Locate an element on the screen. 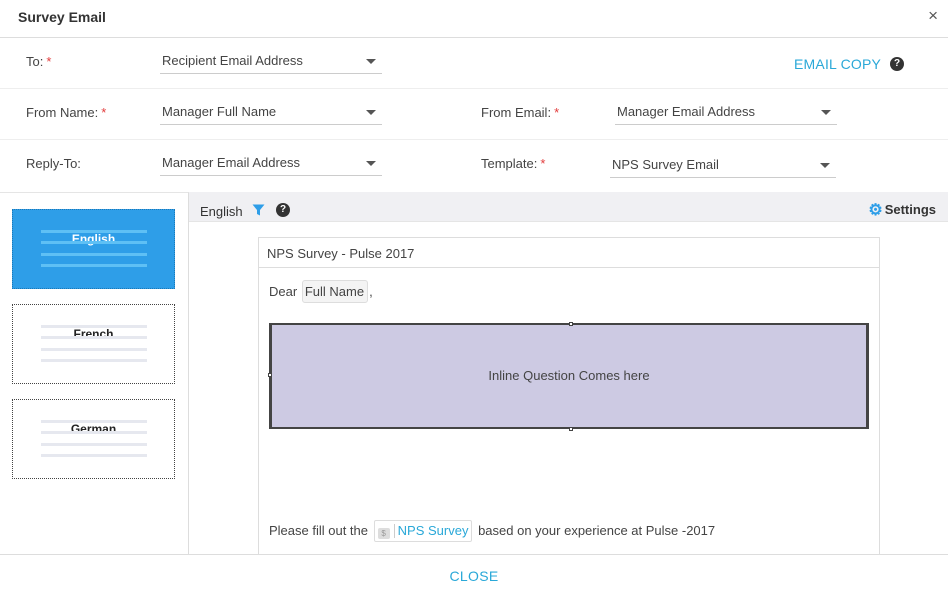 Image resolution: width=948 pixels, height=591 pixels. language-list: English French German is located at coordinates (94, 373).